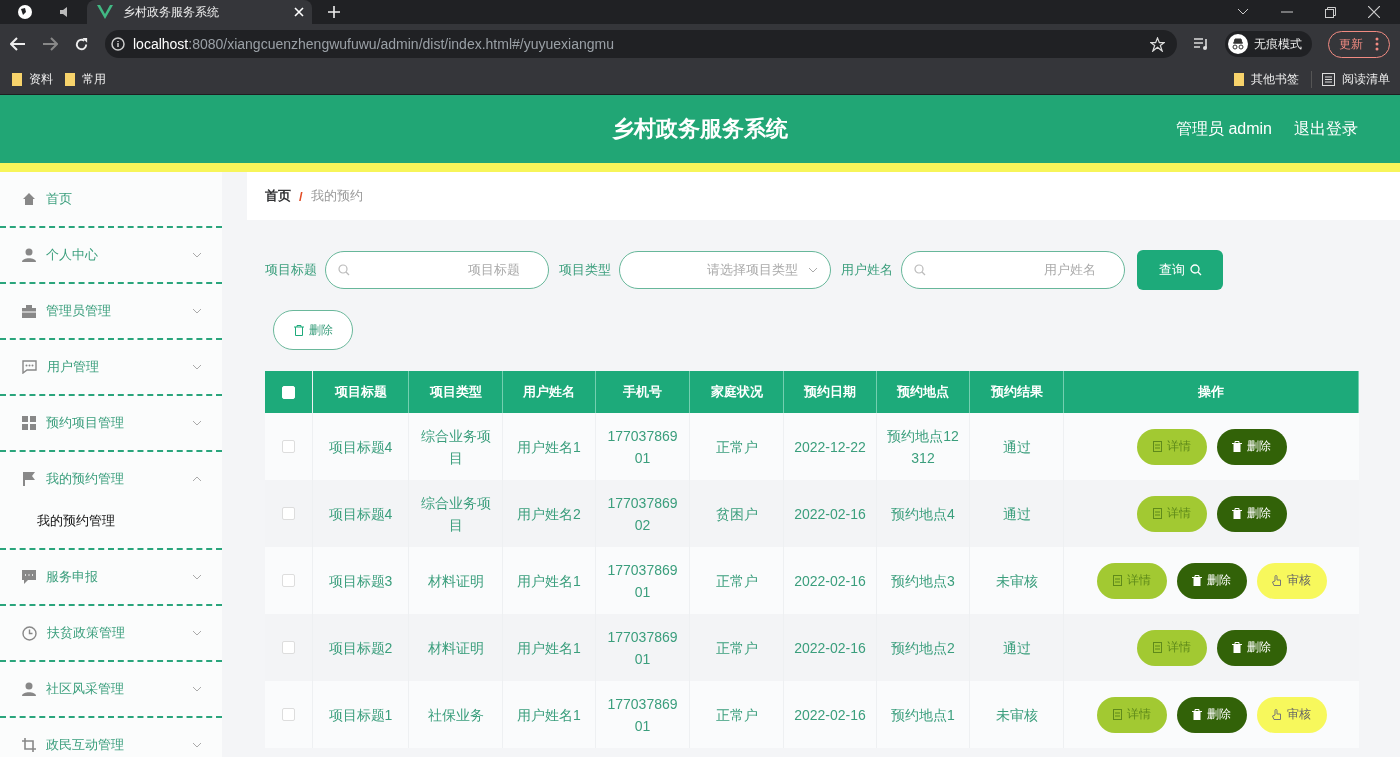 The width and height of the screenshot is (1400, 757). What do you see at coordinates (736, 648) in the screenshot?
I see `table-cell-text: 正常户` at bounding box center [736, 648].